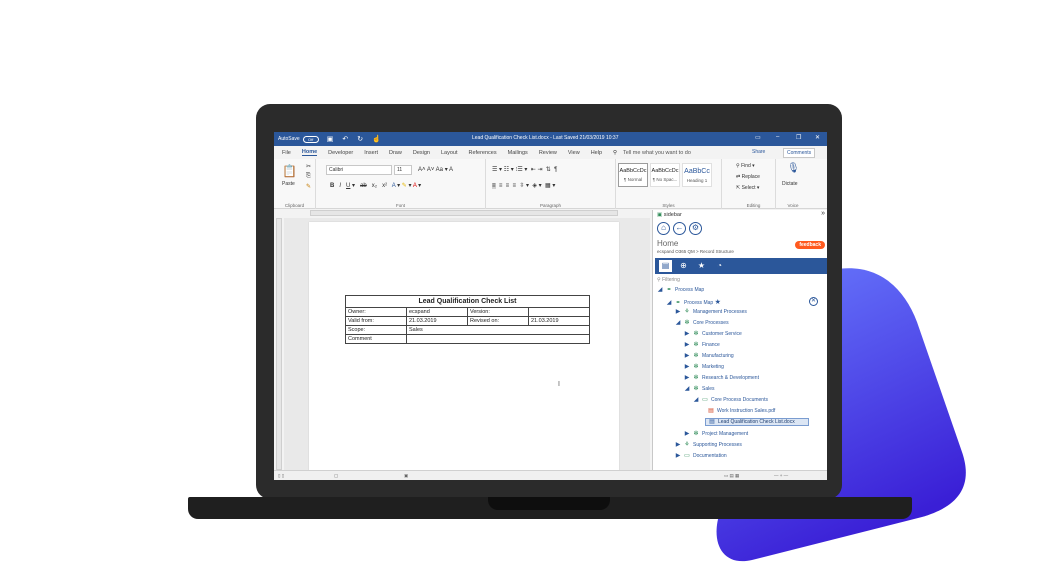  I want to click on table-cell: Comment, so click(376, 339).